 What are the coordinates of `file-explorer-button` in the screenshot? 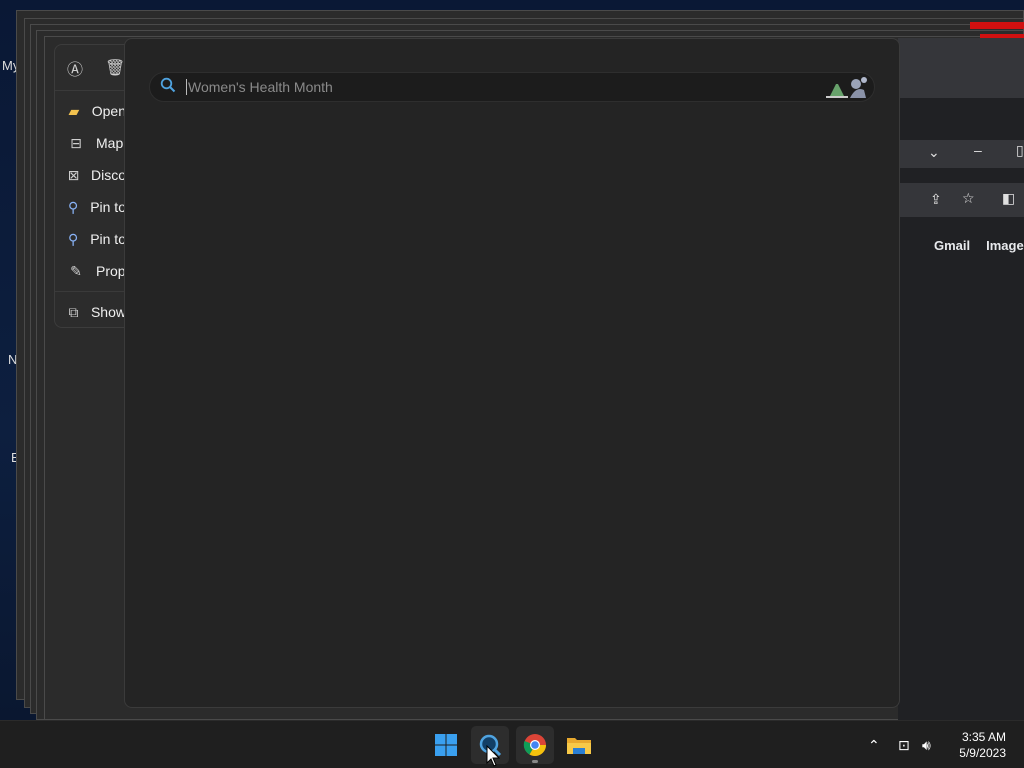 It's located at (579, 745).